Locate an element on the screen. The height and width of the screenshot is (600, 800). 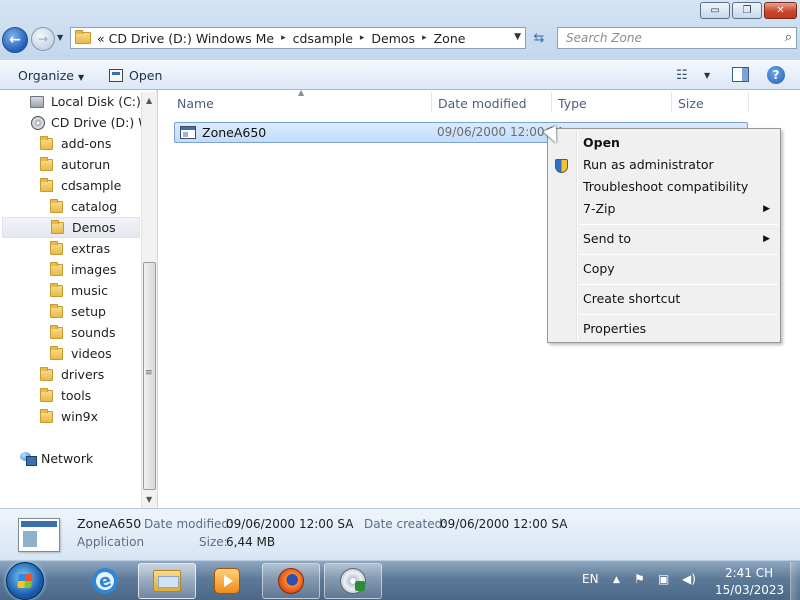
column-header-size: Size is located at coordinates (691, 103).